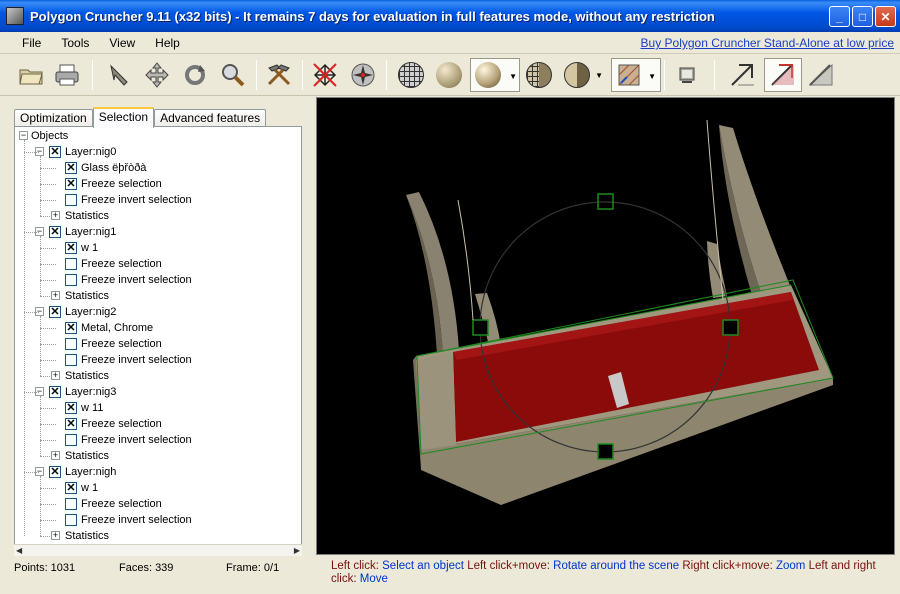  I want to click on menu-tools: Tools, so click(75, 43).